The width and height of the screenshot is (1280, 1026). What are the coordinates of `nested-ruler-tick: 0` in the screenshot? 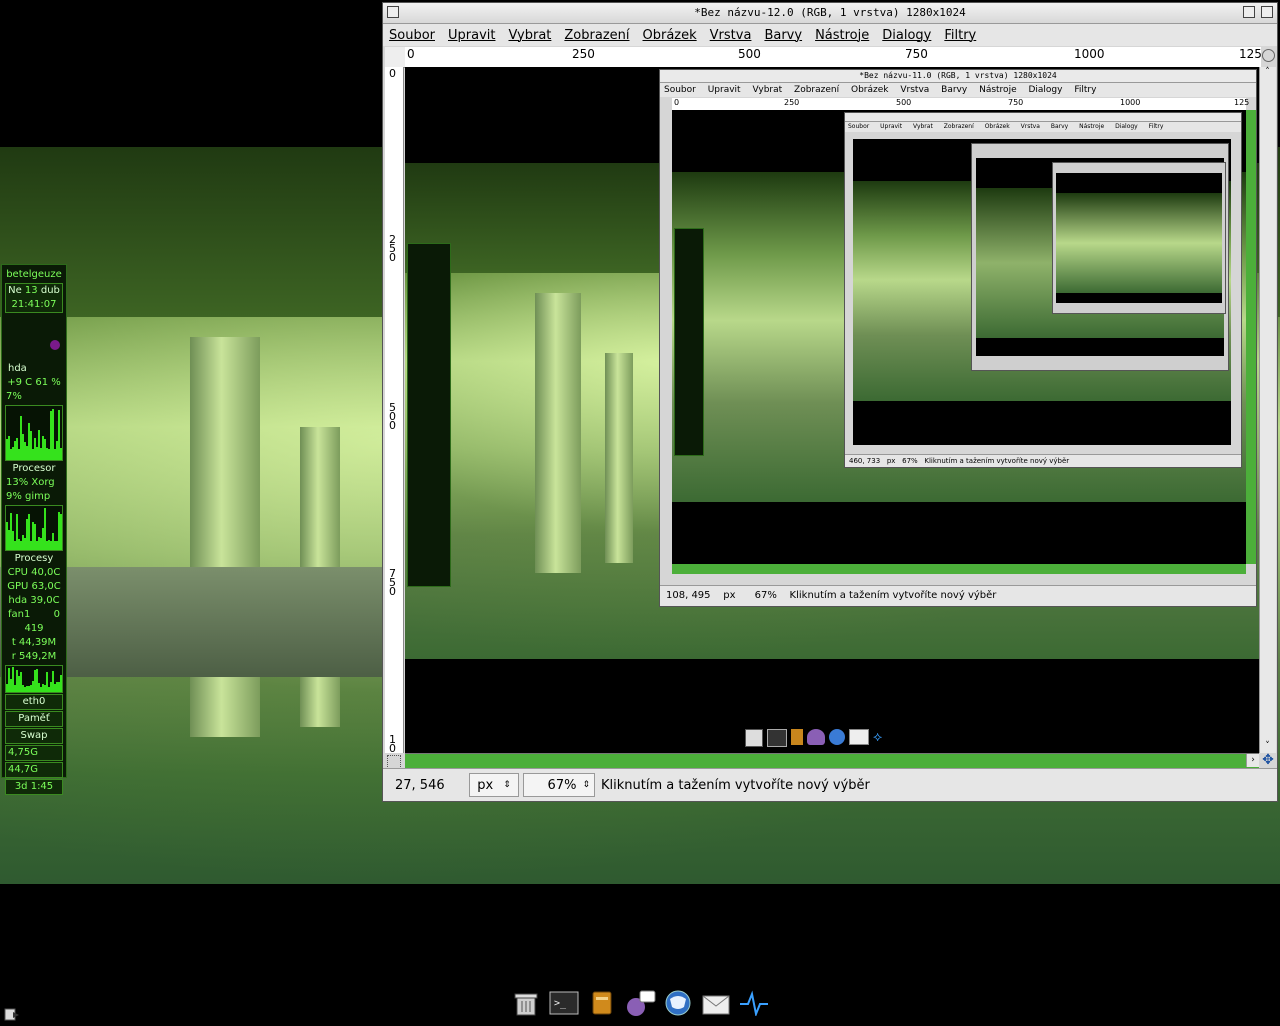 It's located at (677, 102).